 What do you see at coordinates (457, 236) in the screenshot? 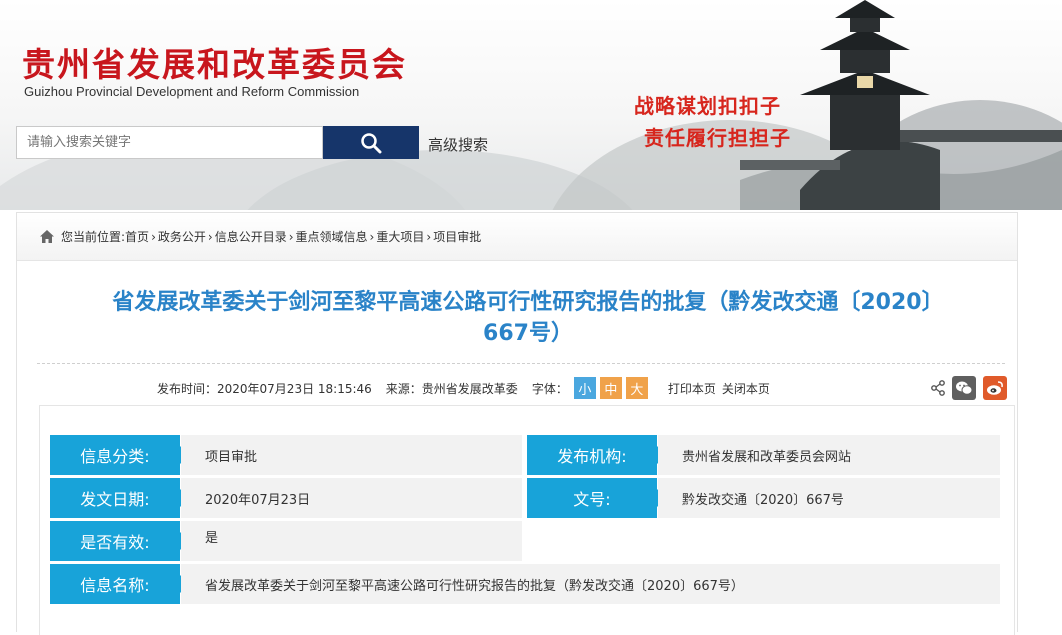
I see `breadcrumb-item-project-approval: 项目审批` at bounding box center [457, 236].